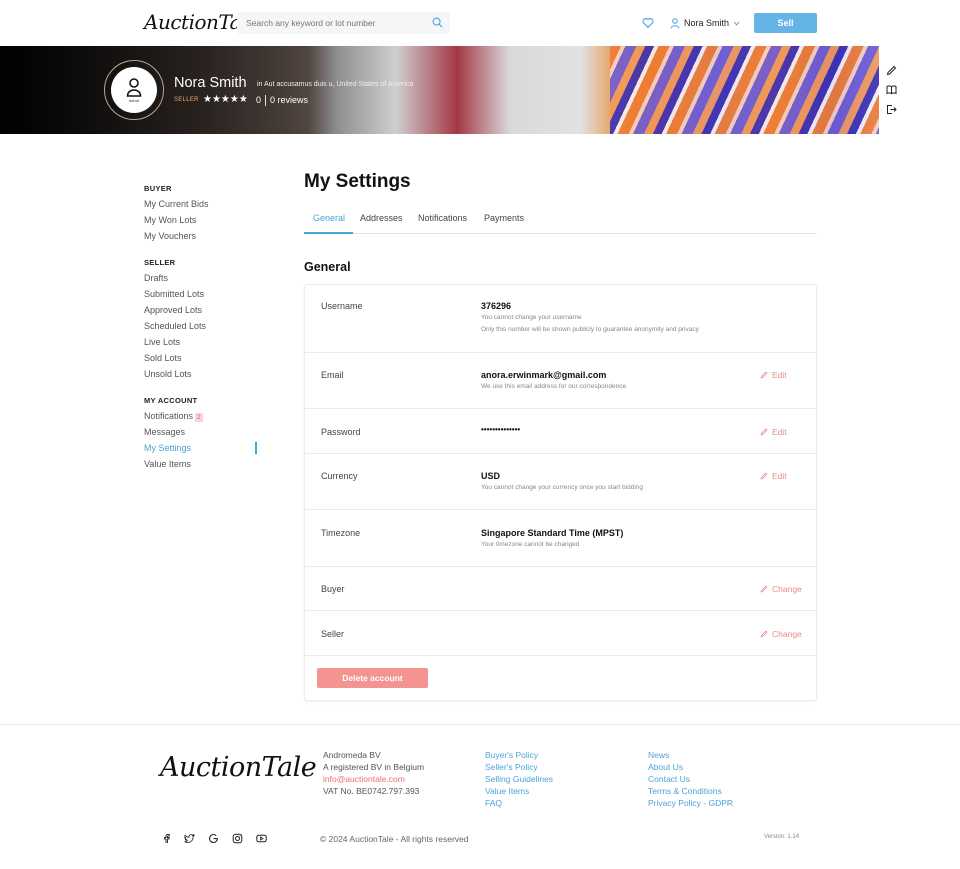 This screenshot has width=960, height=869. Describe the element at coordinates (134, 87) in the screenshot. I see `avatar-icon` at that location.